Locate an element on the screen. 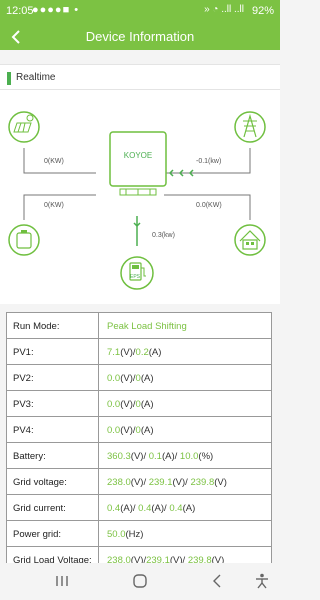 This screenshot has width=320, height=600. value-number: 7.1 is located at coordinates (114, 352).